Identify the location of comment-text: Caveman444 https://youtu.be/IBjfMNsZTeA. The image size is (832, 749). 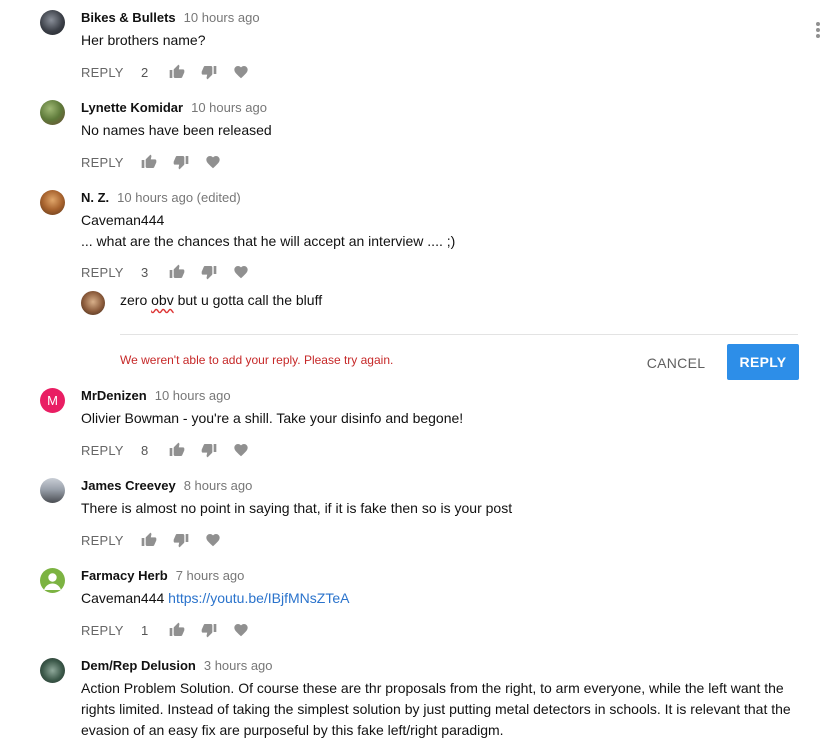
(436, 598).